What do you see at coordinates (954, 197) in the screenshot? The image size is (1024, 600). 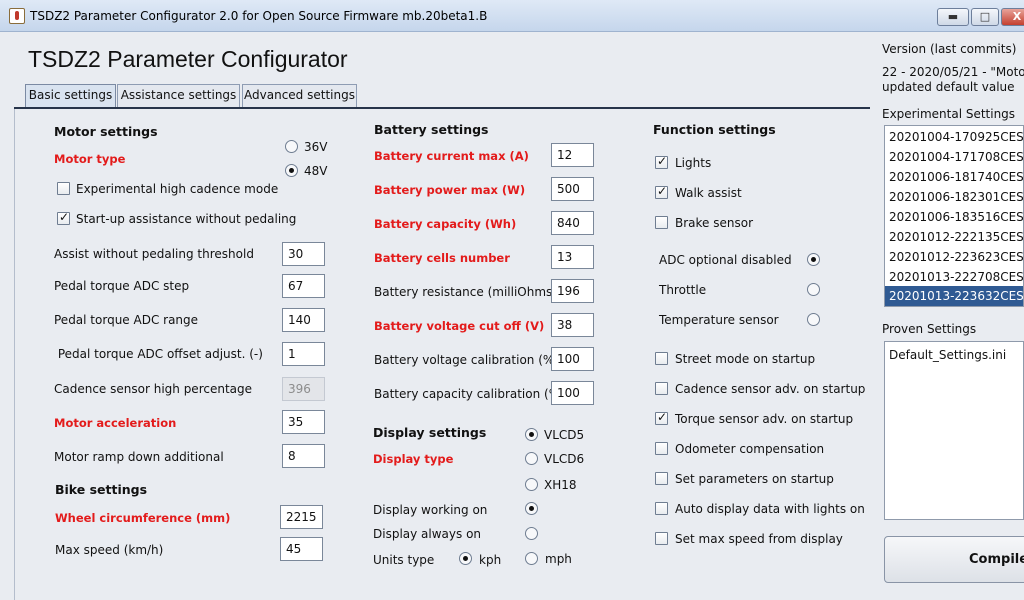 I see `list-item: 20201006-182301CEST` at bounding box center [954, 197].